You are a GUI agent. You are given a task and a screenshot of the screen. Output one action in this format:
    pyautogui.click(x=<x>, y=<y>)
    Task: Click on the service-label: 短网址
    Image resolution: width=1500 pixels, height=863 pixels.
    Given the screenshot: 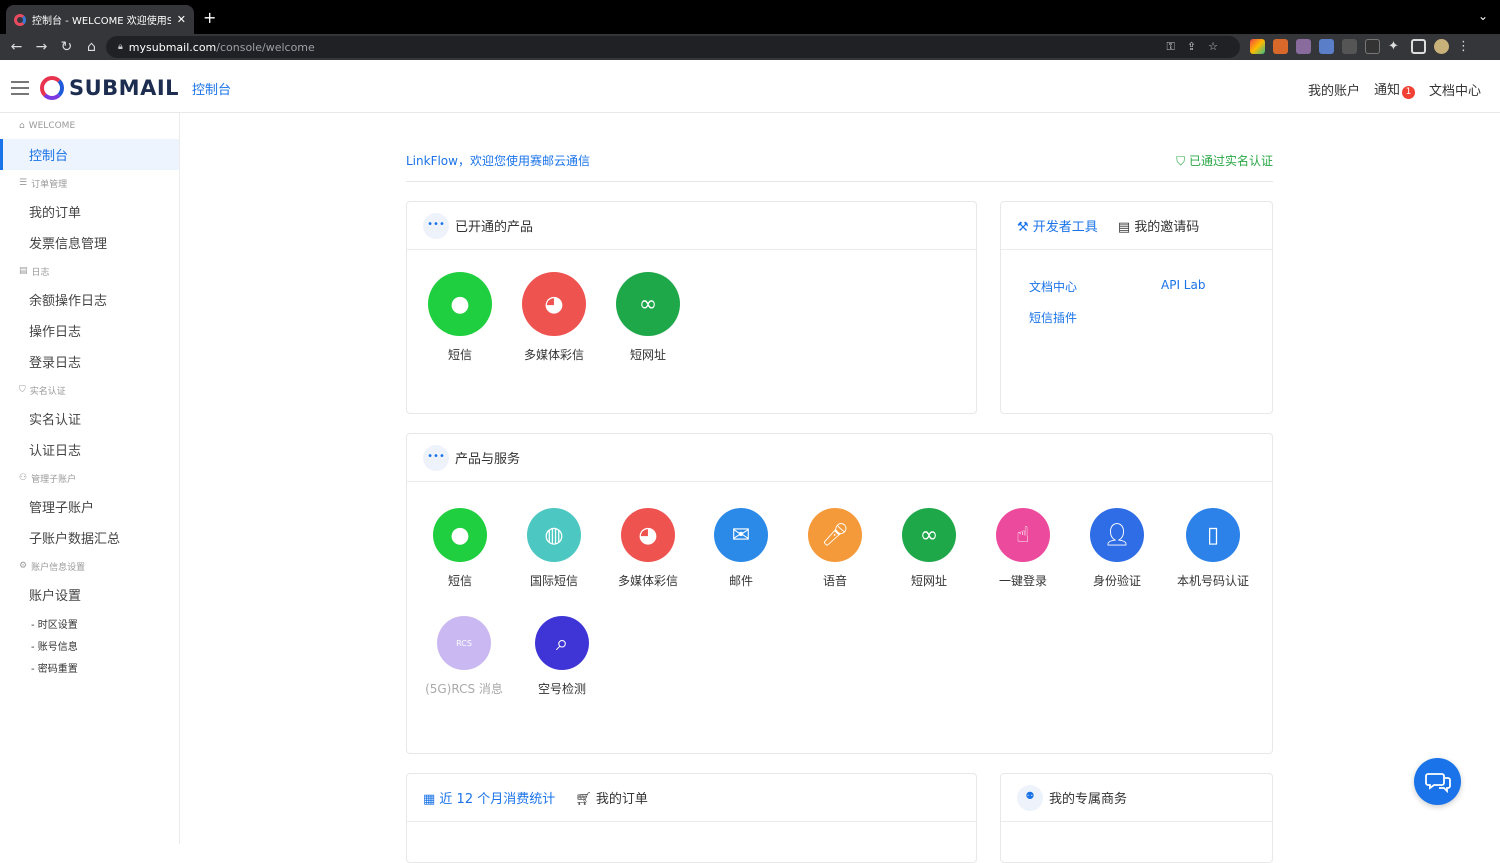 What is the action you would take?
    pyautogui.click(x=928, y=581)
    